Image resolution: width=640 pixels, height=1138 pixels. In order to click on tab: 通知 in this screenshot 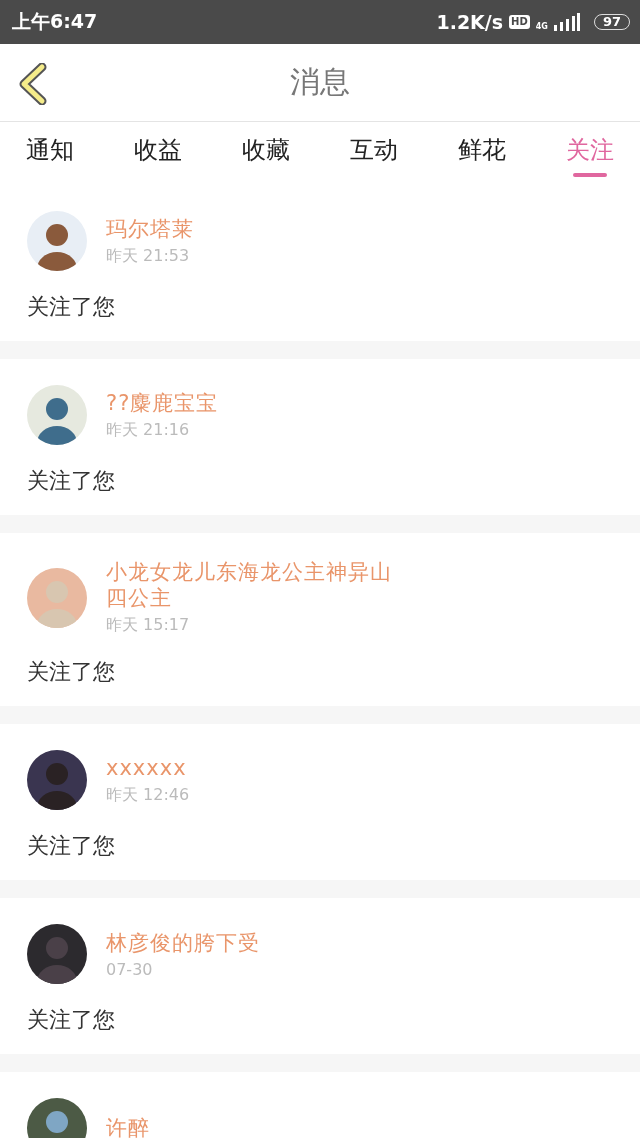, I will do `click(50, 153)`.